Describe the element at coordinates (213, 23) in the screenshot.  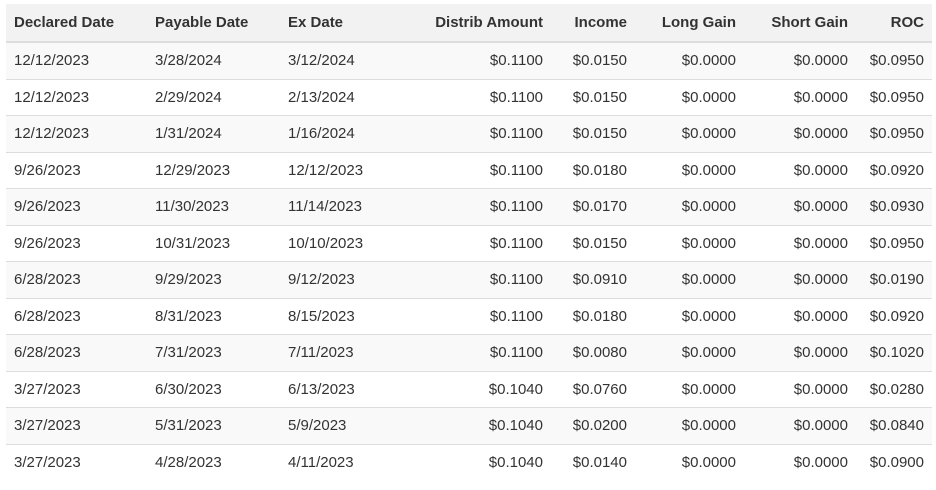
I see `column-header-payable-date: Payable Date` at that location.